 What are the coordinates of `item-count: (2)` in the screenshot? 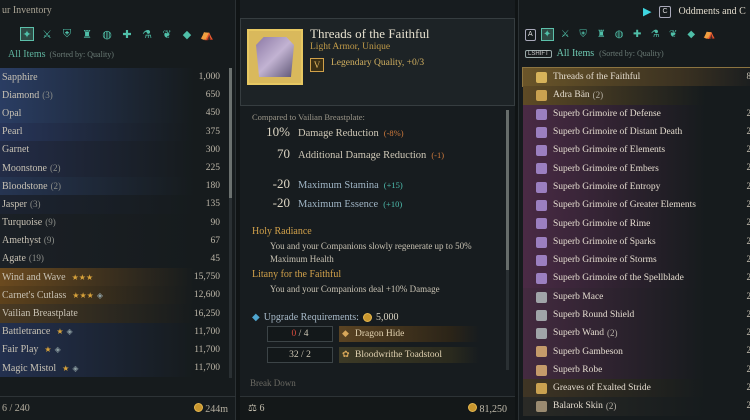 It's located at (55, 167).